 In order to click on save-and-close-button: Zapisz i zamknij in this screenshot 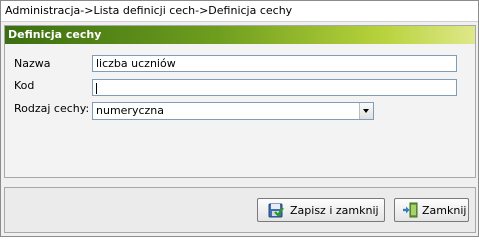, I will do `click(321, 210)`.